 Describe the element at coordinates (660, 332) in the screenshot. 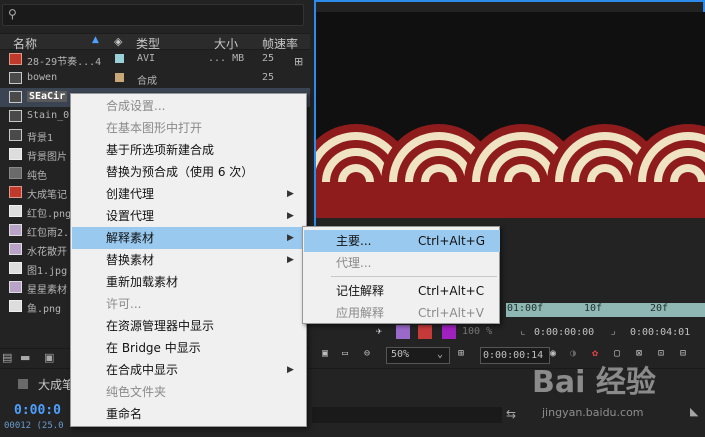

I see `timecode-out: 0:00:04:01` at that location.